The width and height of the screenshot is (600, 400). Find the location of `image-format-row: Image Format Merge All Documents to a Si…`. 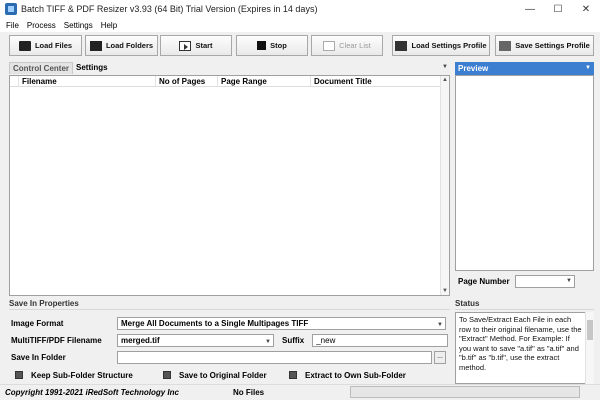

image-format-row: Image Format Merge All Documents to a Si… is located at coordinates (228, 323).